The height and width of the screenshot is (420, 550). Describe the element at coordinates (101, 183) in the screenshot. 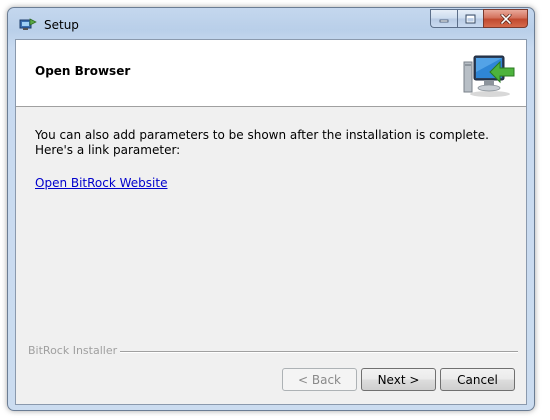

I see `open-website-link: Open BitRock Website` at that location.